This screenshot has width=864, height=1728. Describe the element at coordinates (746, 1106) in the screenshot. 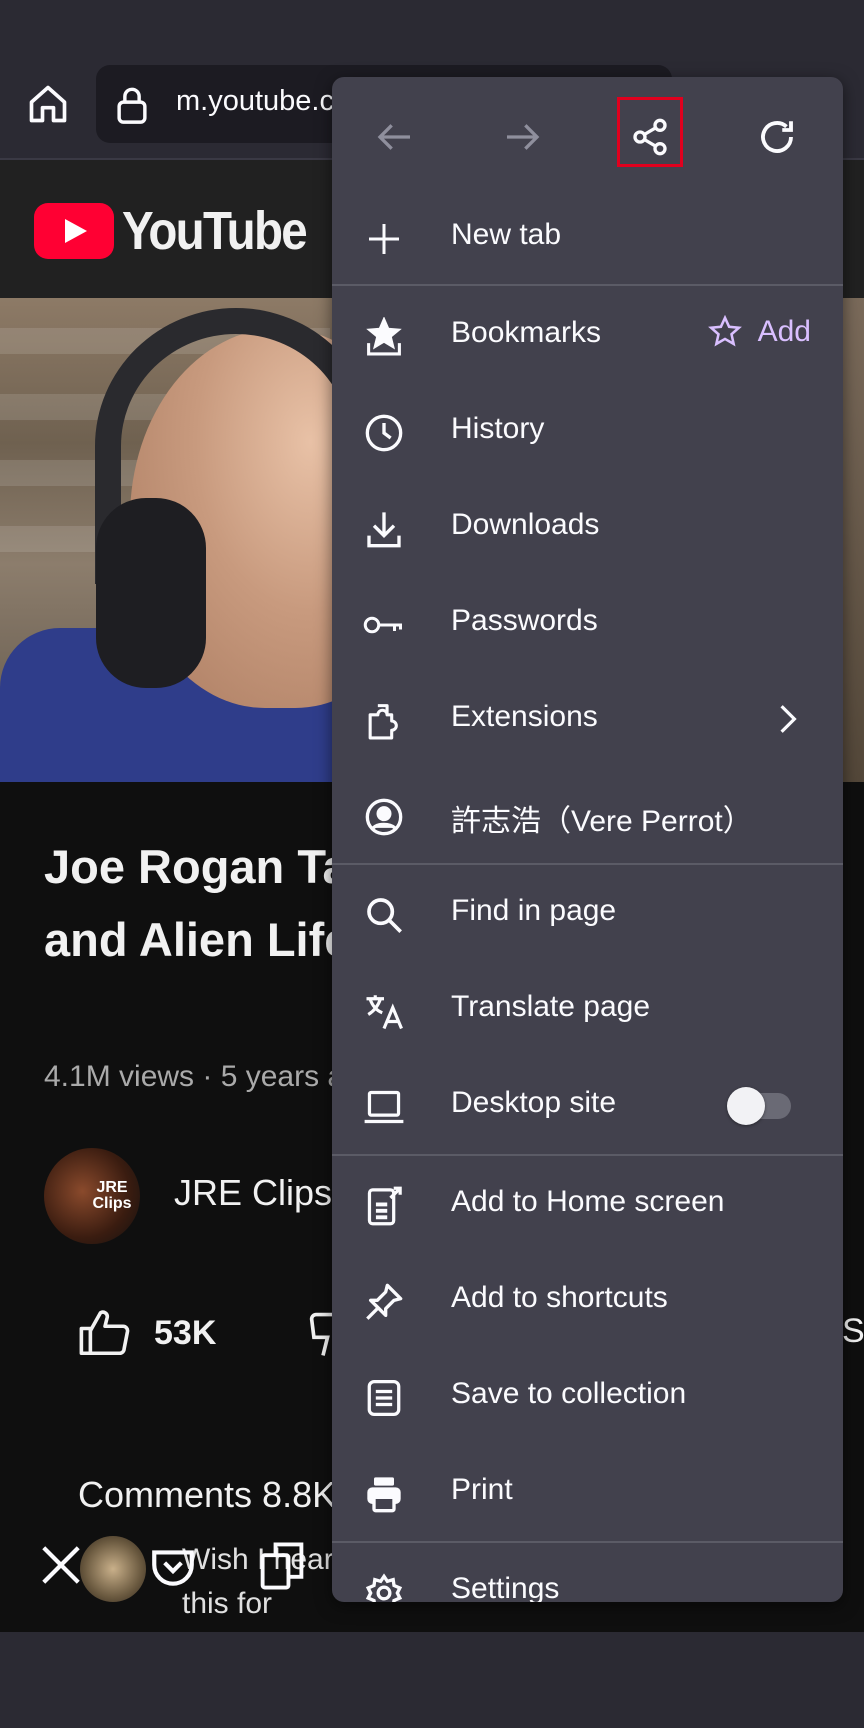

I see `toggle-knob` at that location.